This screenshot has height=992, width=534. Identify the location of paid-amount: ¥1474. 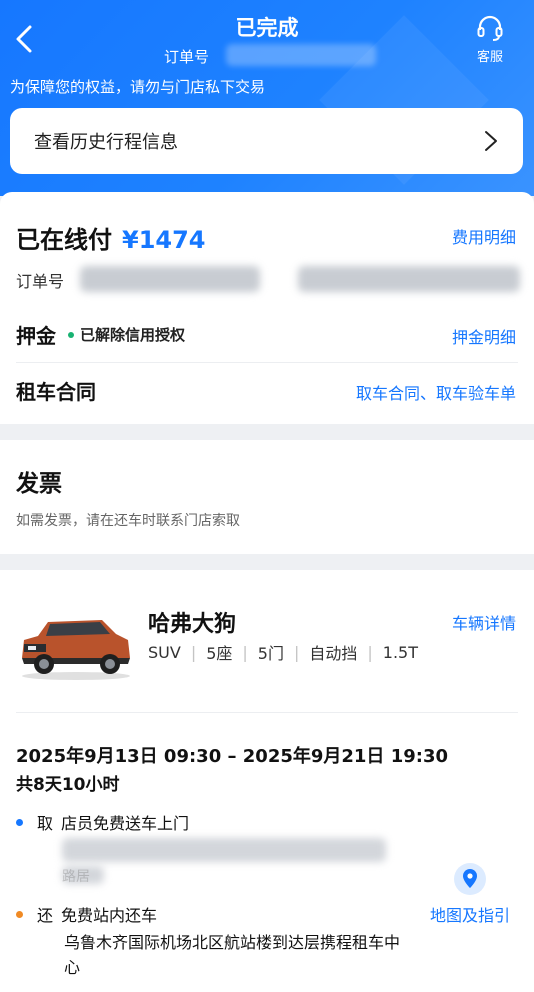
(164, 240).